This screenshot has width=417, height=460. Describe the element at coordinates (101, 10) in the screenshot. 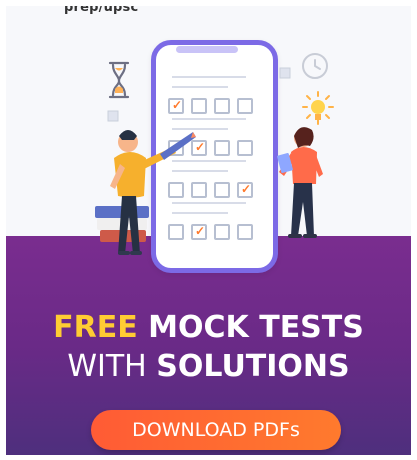

I see `top-cropped-text: prep/upsc` at that location.